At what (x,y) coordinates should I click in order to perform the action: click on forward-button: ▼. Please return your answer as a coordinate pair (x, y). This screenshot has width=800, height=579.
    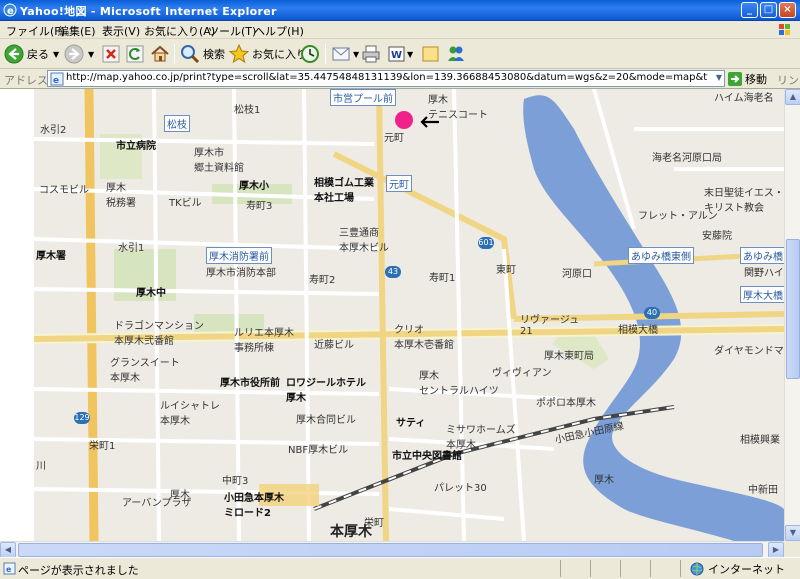
    Looking at the image, I should click on (79, 54).